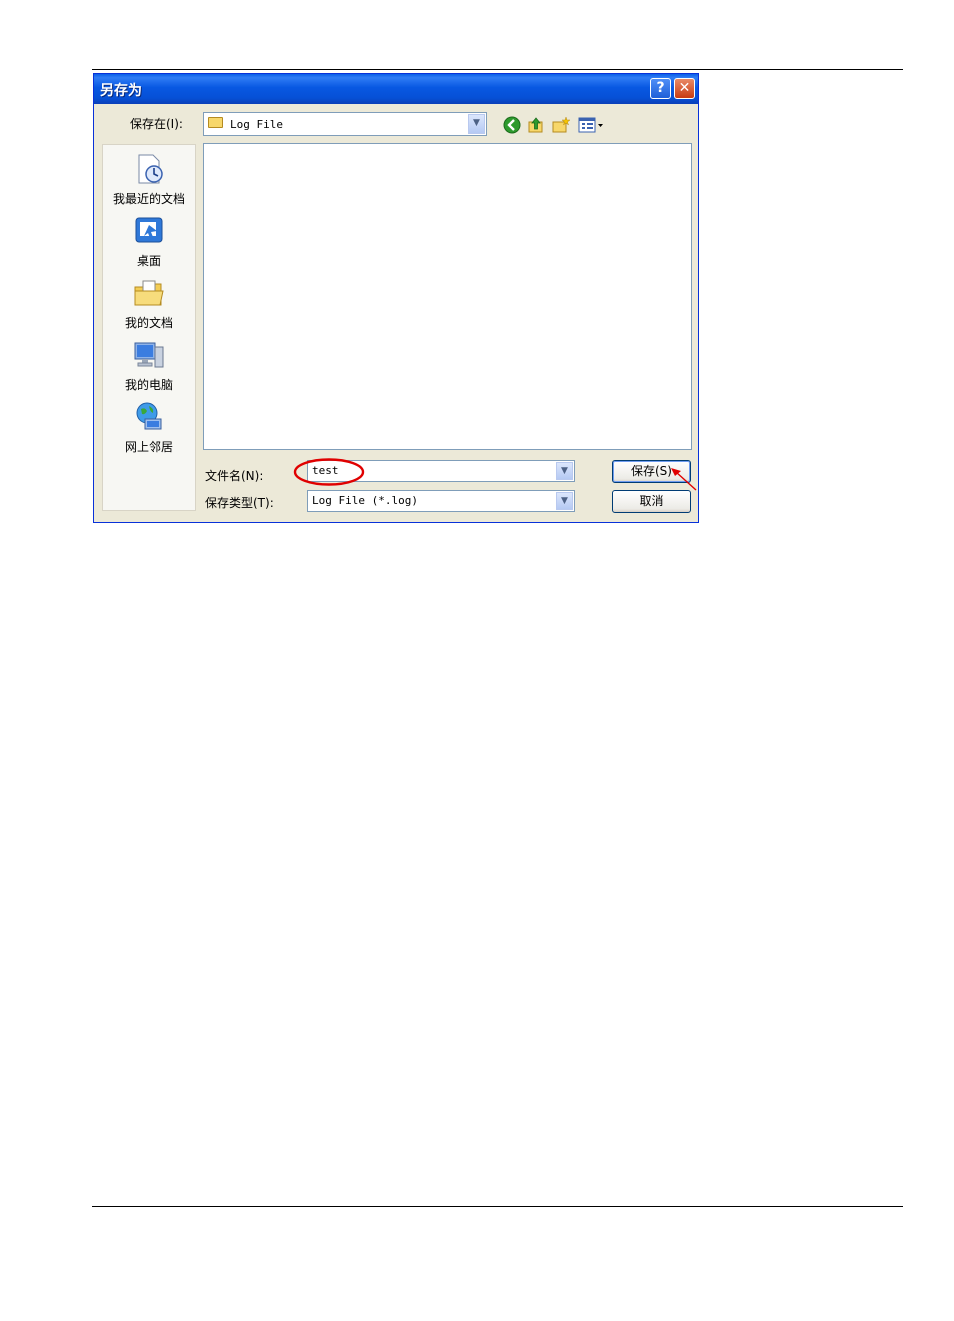  Describe the element at coordinates (150, 169) in the screenshot. I see `recent-documents-icon` at that location.